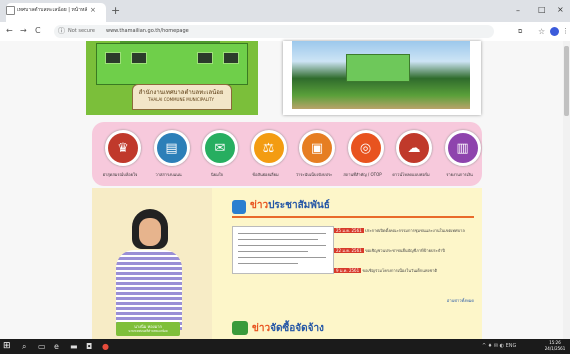 The height and width of the screenshot is (354, 570). I want to click on news-heading-b: ประชาสัมพันธ์, so click(299, 205).